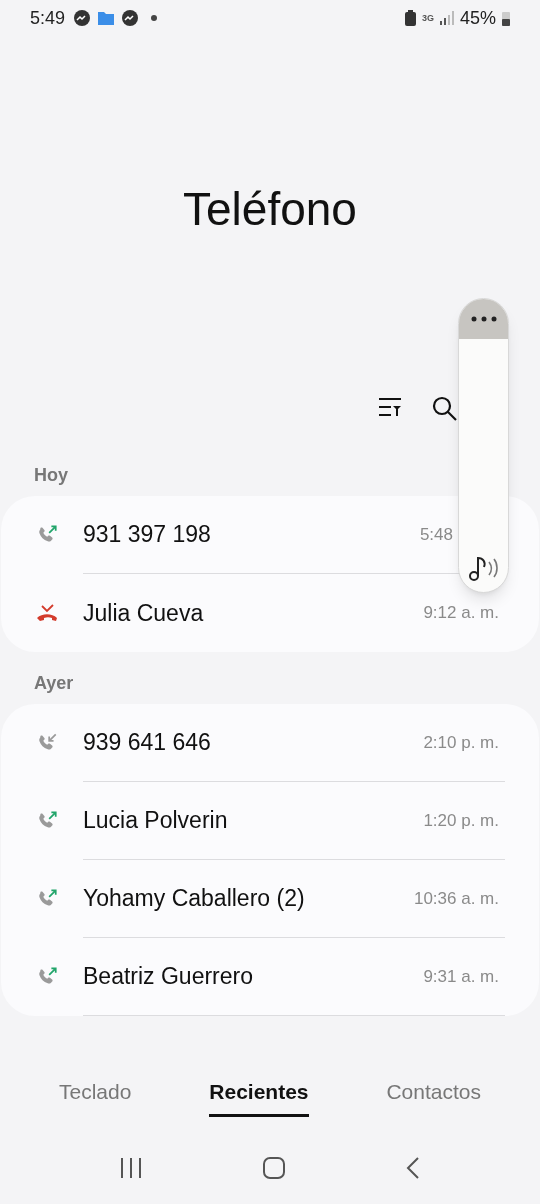 This screenshot has width=540, height=1204. I want to click on contact-name: Yohamy Caballero (2), so click(194, 899).